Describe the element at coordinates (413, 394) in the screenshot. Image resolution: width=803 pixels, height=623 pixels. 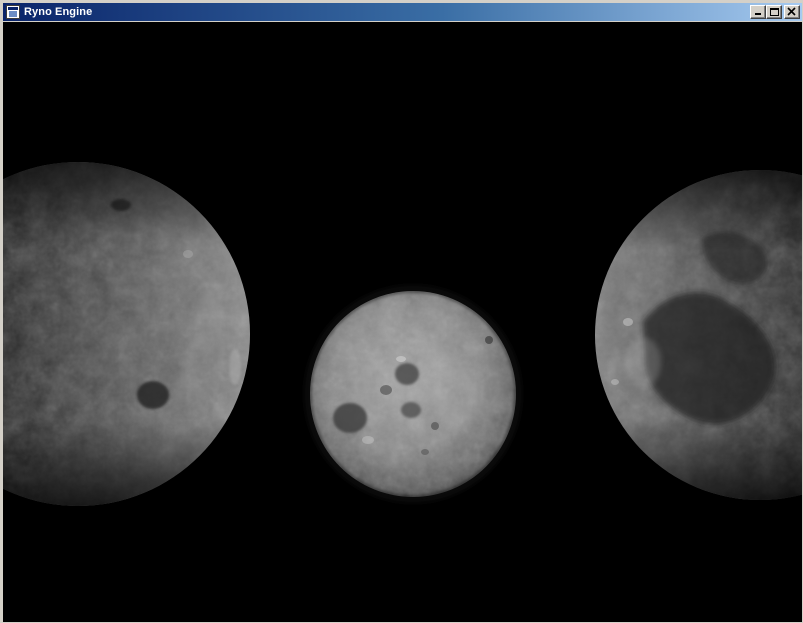
I see `moon-center` at that location.